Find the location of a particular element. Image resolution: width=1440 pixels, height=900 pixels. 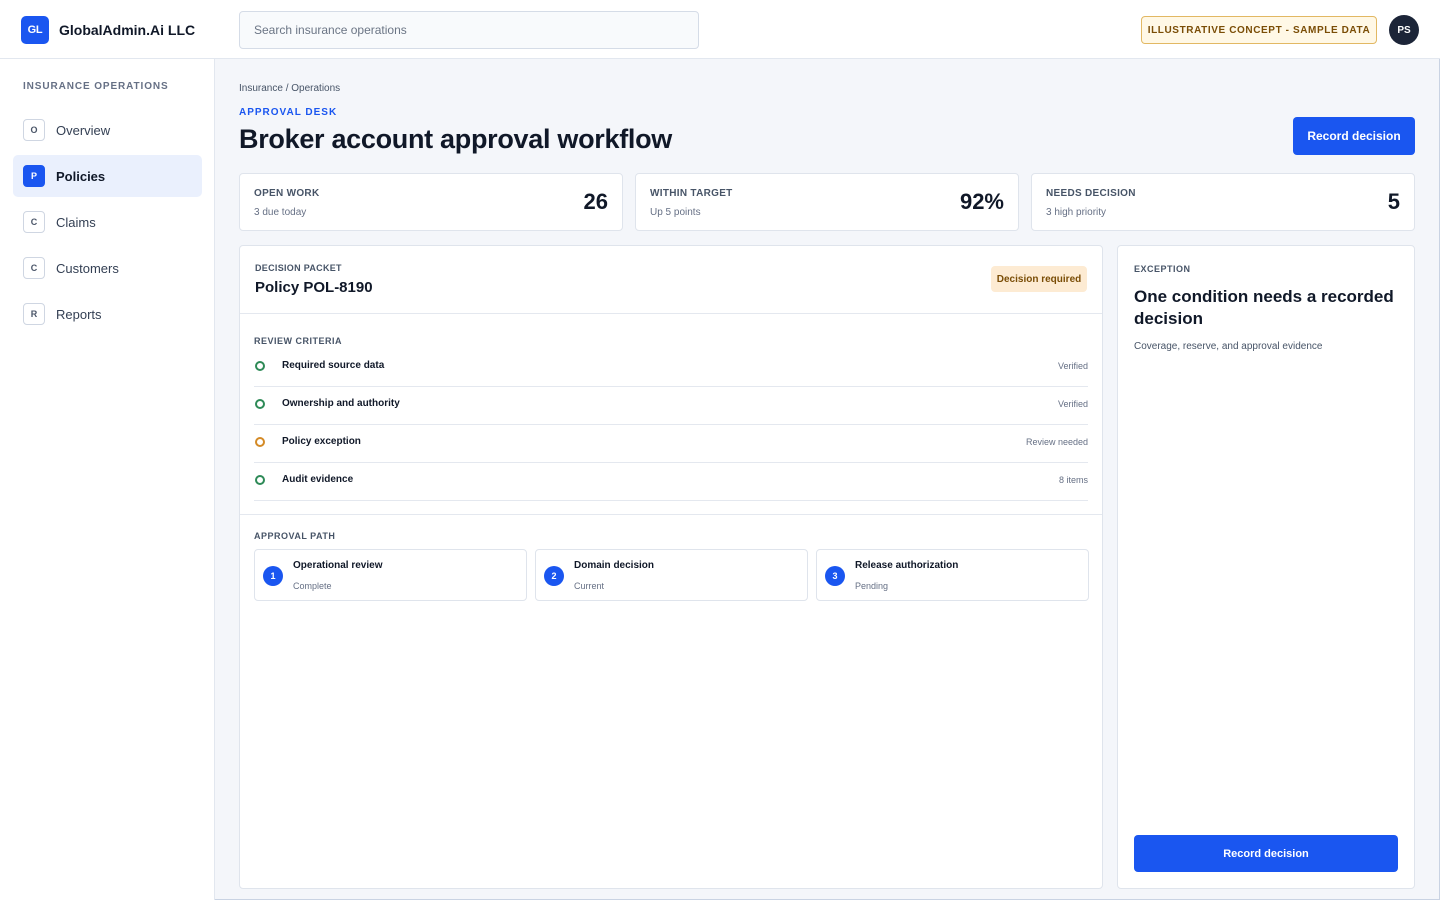

criteria-name: Policy exception is located at coordinates (321, 441).